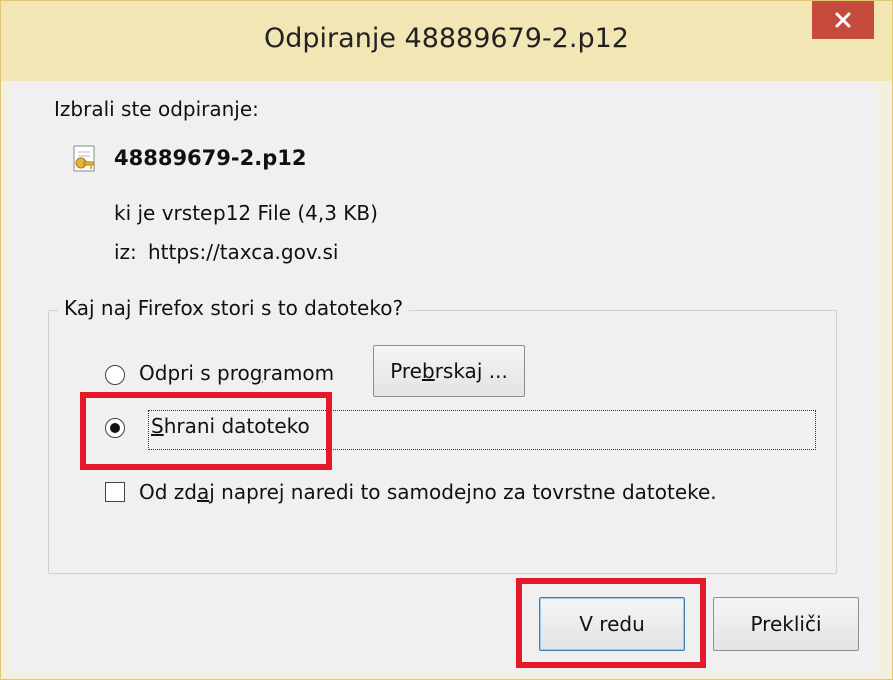  I want to click on source-label: iz:, so click(125, 252).